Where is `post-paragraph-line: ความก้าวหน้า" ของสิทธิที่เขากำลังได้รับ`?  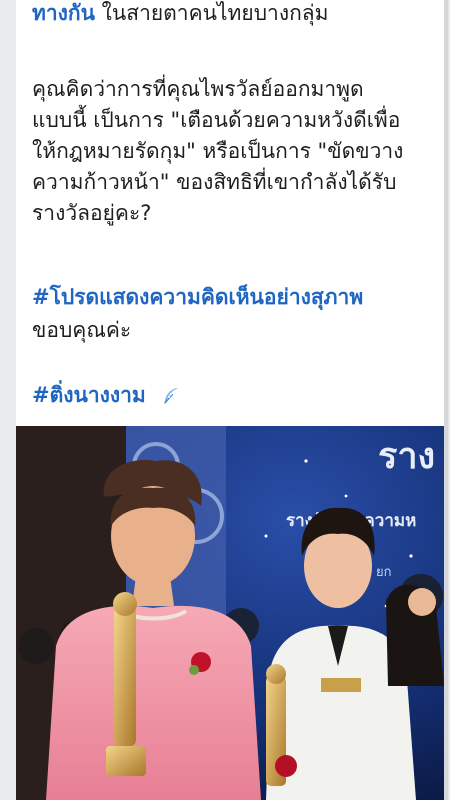
post-paragraph-line: ความก้าวหน้า" ของสิทธิที่เขากำลังได้รับ is located at coordinates (214, 182).